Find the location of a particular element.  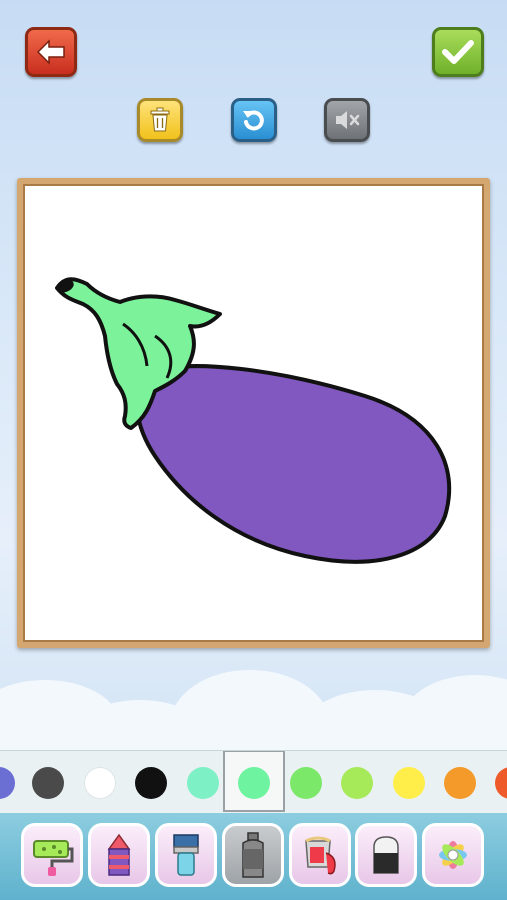

back-arrow-icon is located at coordinates (50, 52).